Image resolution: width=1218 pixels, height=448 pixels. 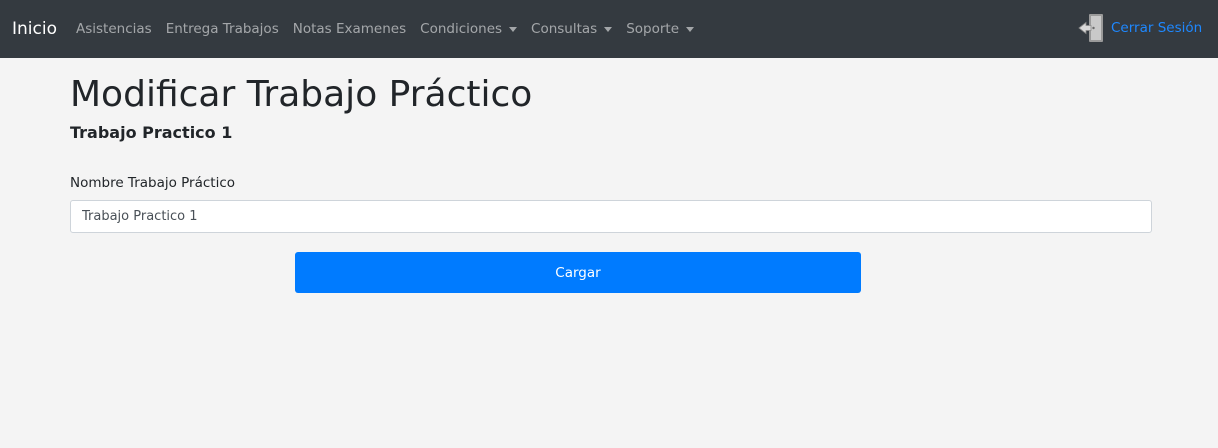 I want to click on logout-link: Cerrar Sesión, so click(x=1140, y=28).